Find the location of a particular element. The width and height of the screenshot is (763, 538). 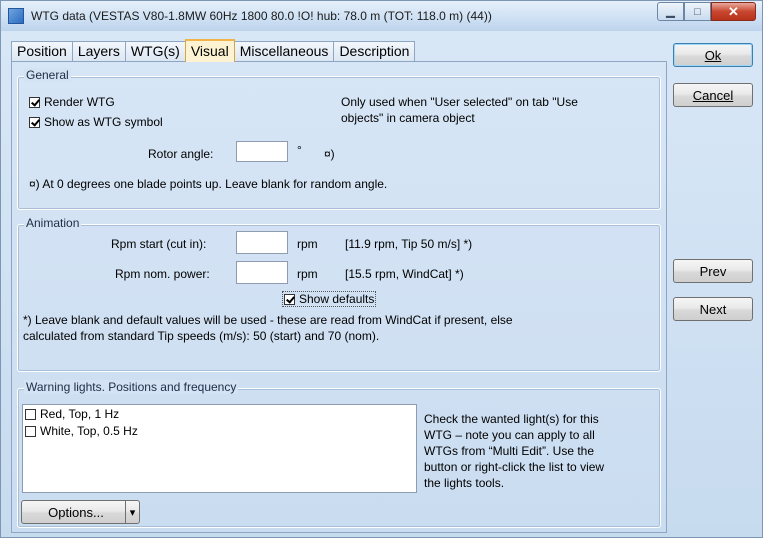

chevron-down-icon: ▾ is located at coordinates (132, 512).